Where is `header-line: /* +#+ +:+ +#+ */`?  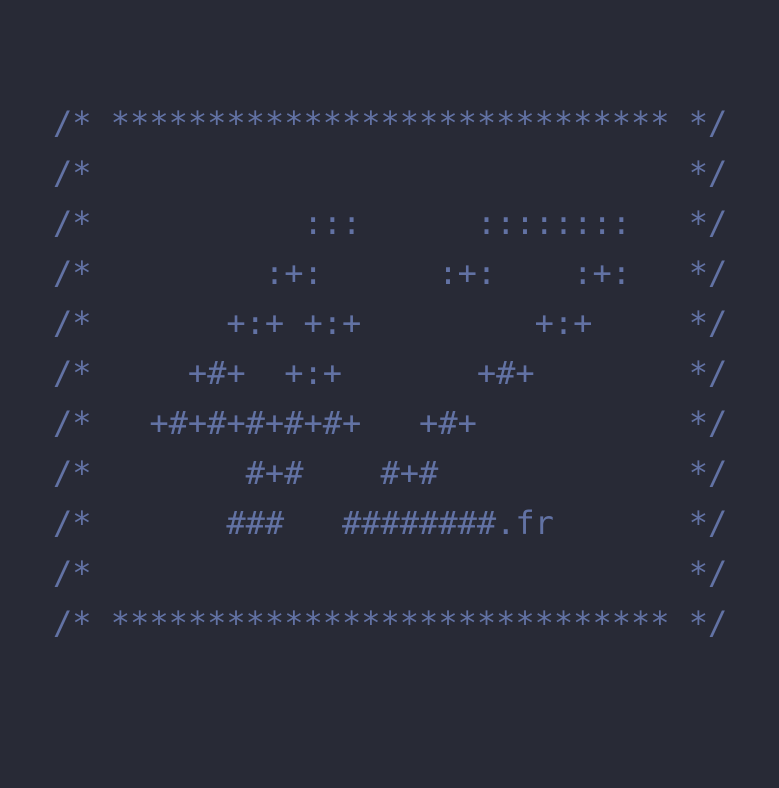 header-line: /* +#+ +:+ +#+ */ is located at coordinates (390, 373).